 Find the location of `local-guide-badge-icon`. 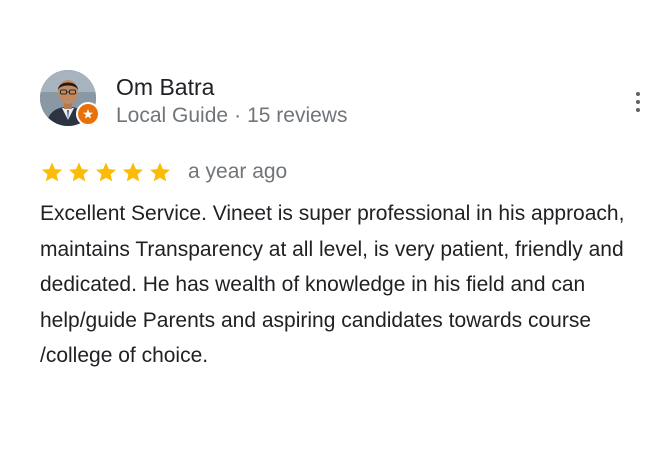

local-guide-badge-icon is located at coordinates (88, 114).